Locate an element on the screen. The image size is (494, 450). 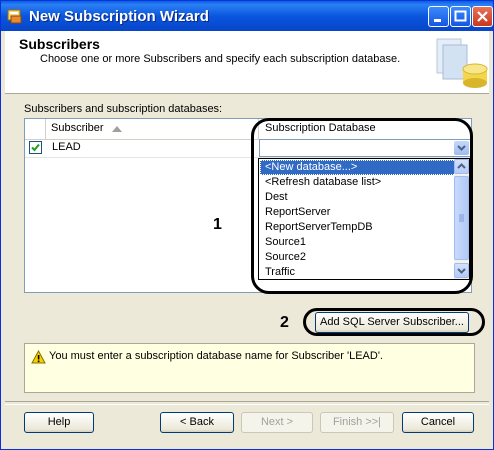
app-icon is located at coordinates (14, 16).